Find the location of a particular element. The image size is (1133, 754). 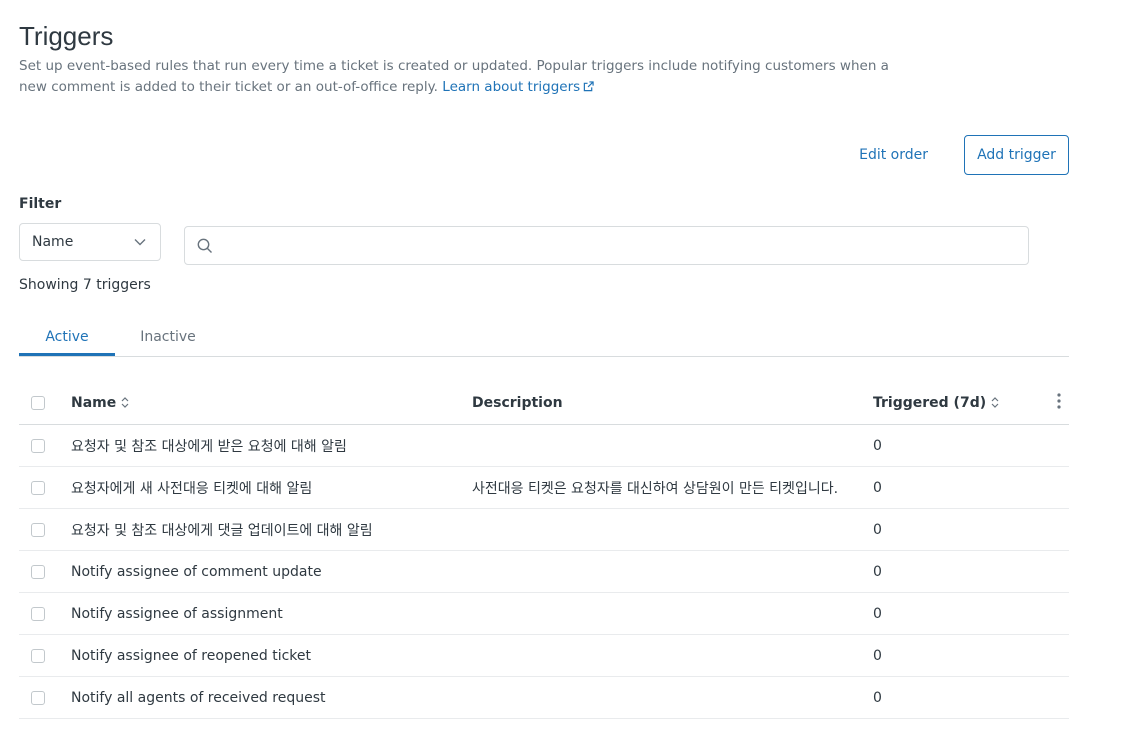

external-link-icon is located at coordinates (588, 86).